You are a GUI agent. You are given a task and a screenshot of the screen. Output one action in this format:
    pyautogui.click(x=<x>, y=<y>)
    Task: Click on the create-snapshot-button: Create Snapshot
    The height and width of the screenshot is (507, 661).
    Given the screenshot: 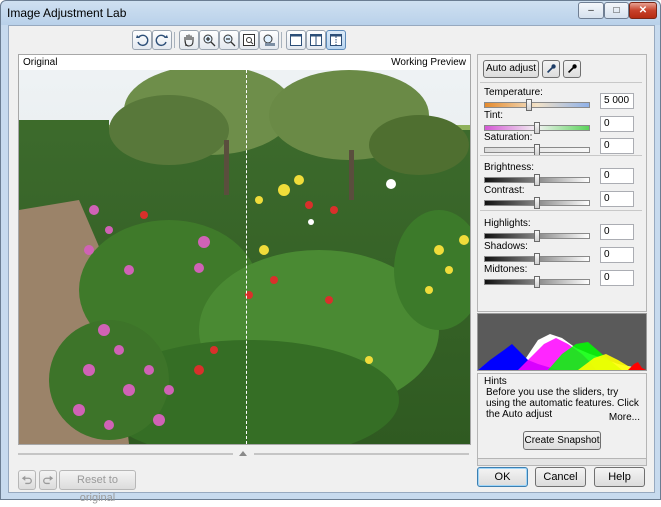 What is the action you would take?
    pyautogui.click(x=562, y=440)
    